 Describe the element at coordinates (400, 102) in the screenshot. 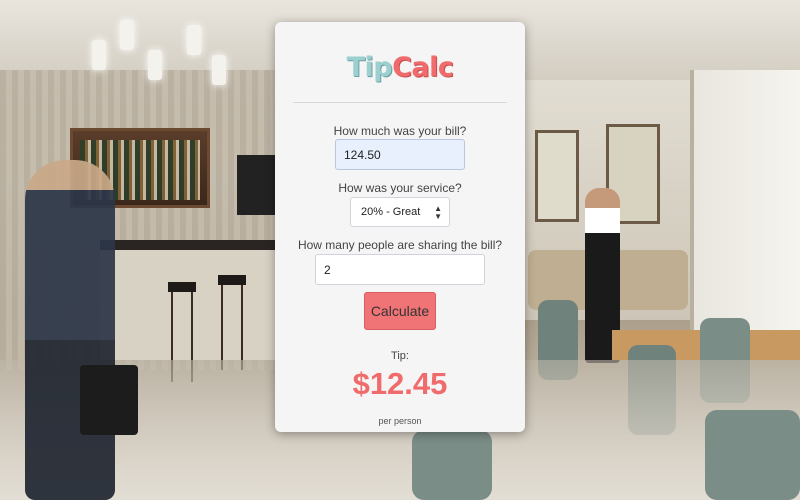

I see `divider` at that location.